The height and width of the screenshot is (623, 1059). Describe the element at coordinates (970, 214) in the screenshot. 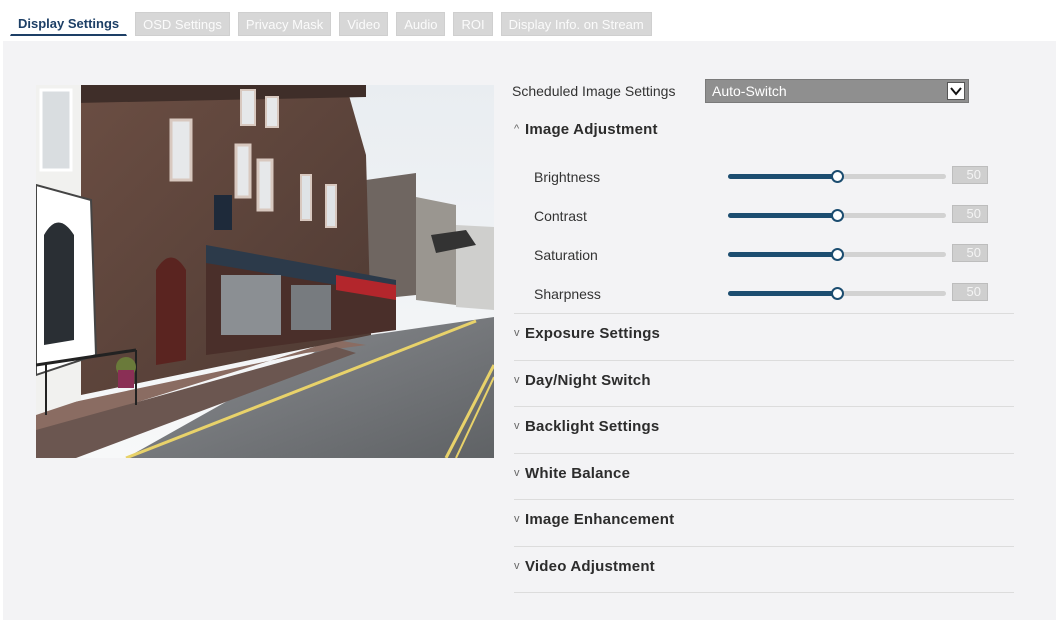

I see `contrast-value: 50` at that location.